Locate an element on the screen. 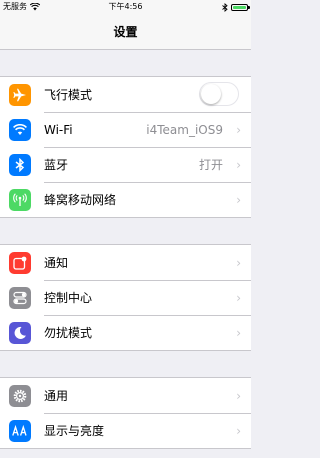 The image size is (320, 458). nav-bar: 设置 is located at coordinates (125, 32).